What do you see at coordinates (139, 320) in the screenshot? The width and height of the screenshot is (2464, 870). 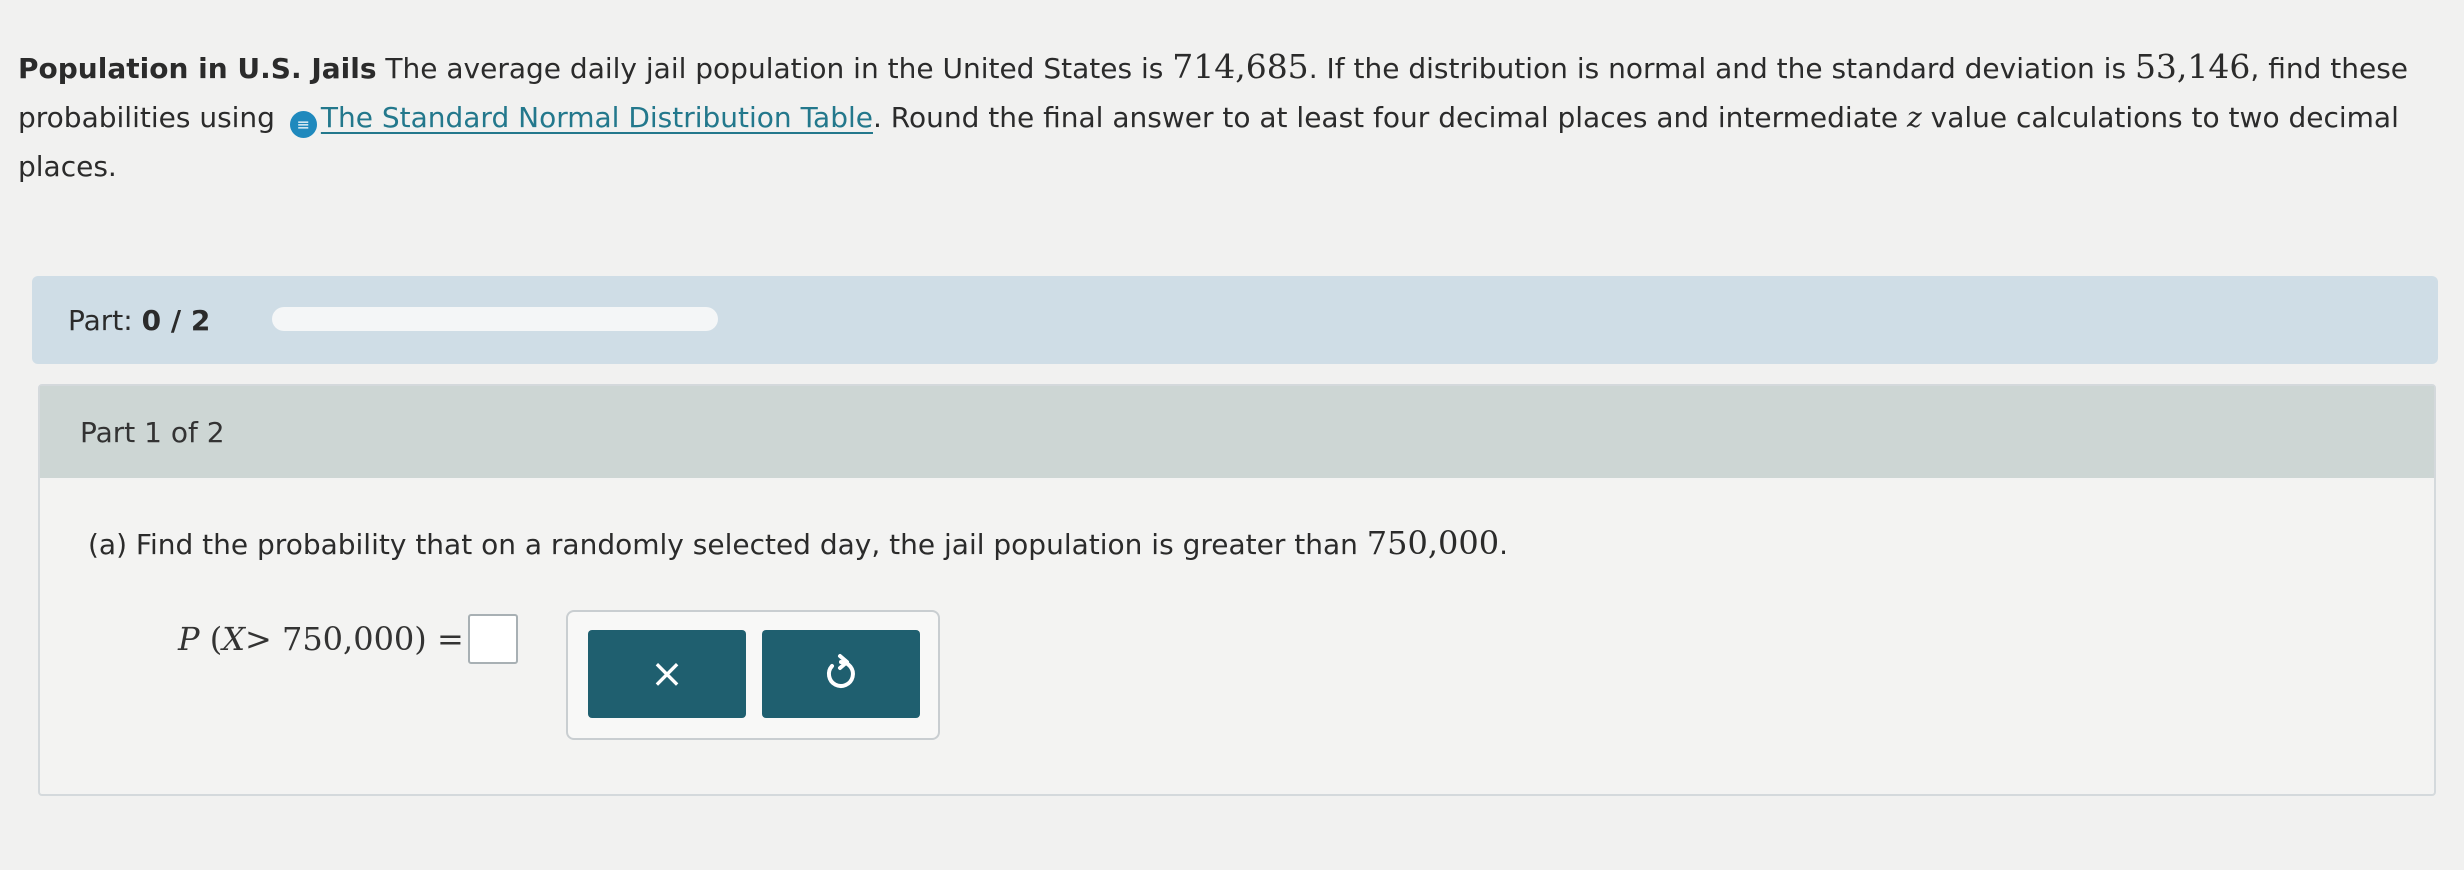 I see `part-progress-label: Part: 0 / 2` at bounding box center [139, 320].